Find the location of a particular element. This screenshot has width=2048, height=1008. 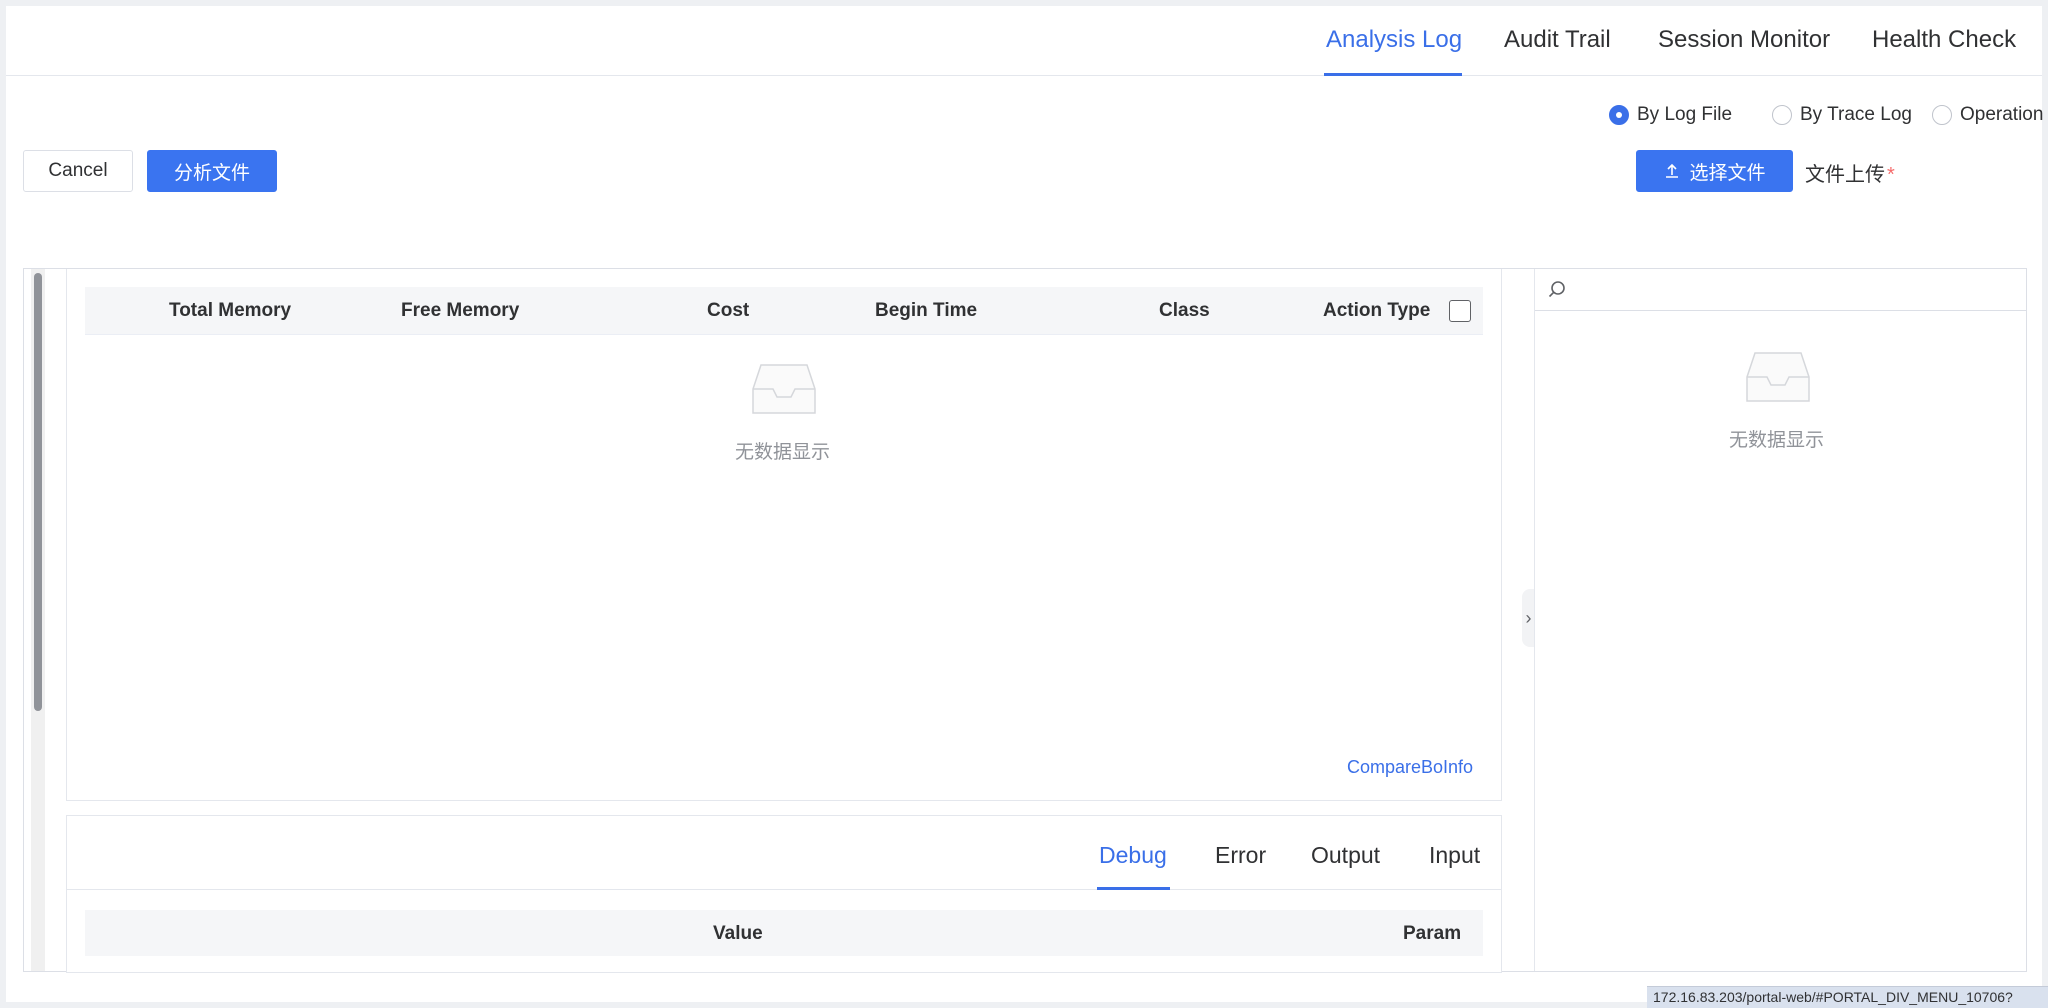

required-mark: * is located at coordinates (1891, 175).